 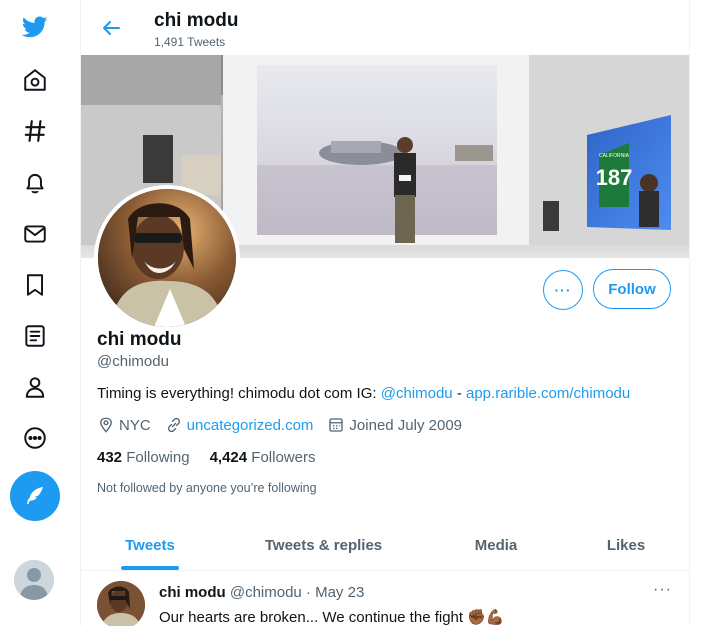 I want to click on following-link: 432 Following, so click(x=143, y=457).